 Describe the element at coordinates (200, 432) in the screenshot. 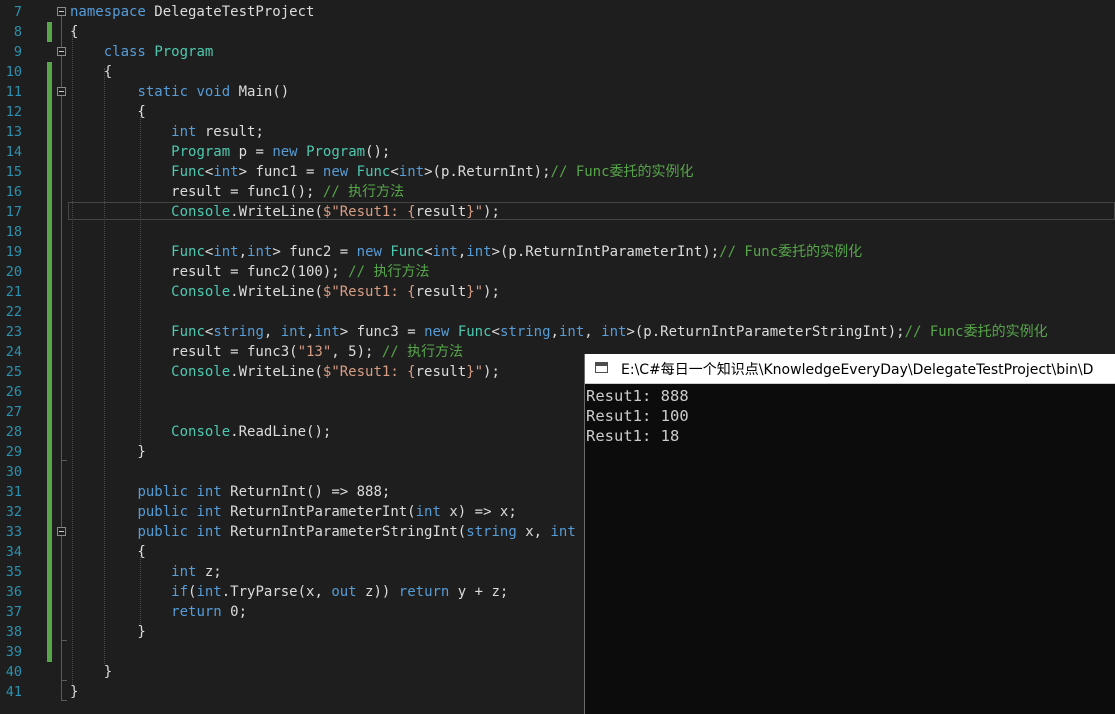

I see `code-text: Console.ReadLine();` at that location.